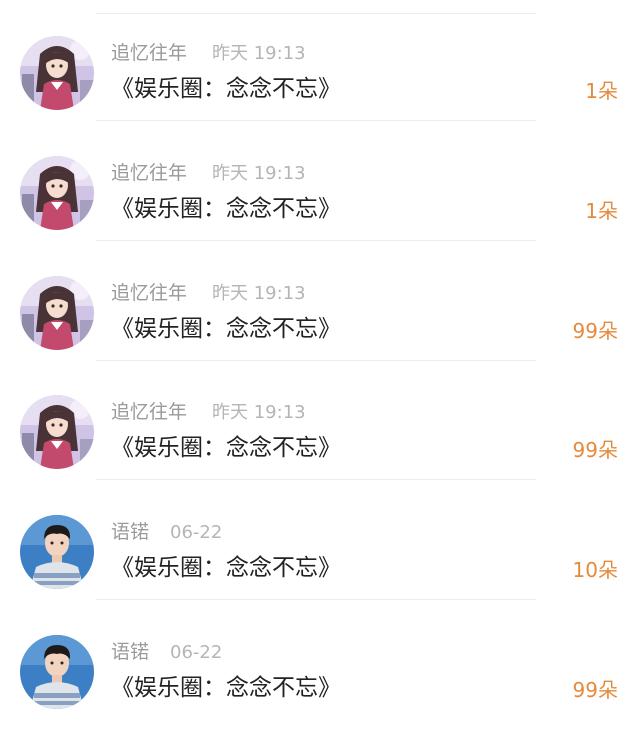  I want to click on flower-count: 10朵, so click(595, 570).